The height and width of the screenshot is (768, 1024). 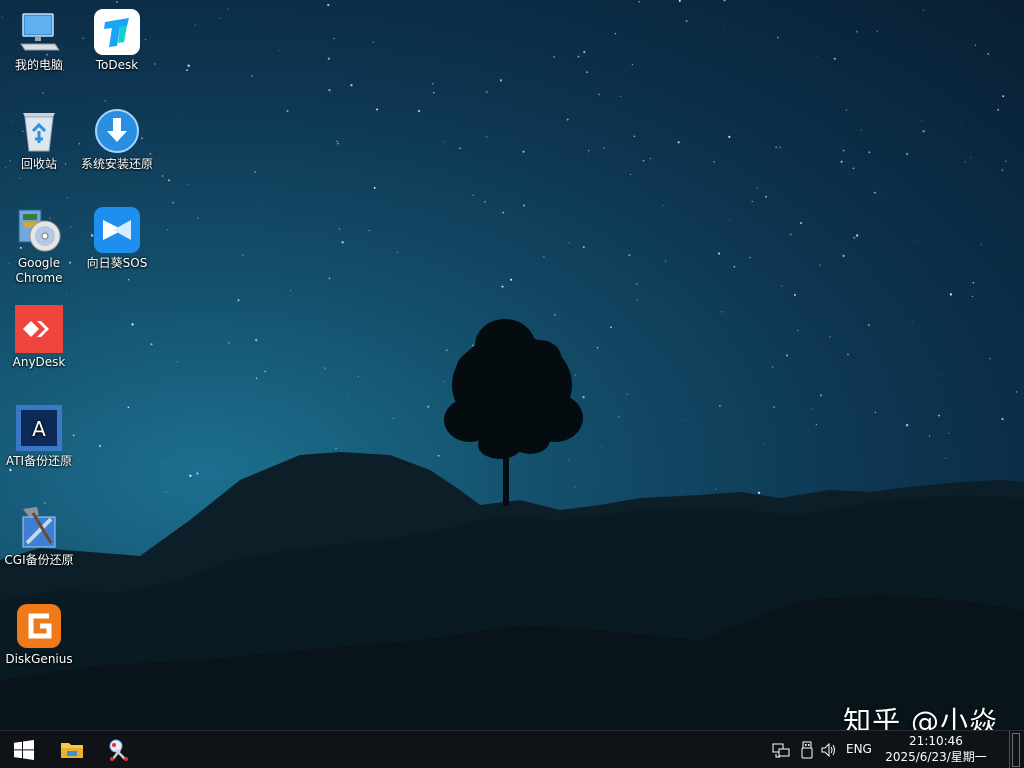 I want to click on system-tray: ENG 21:10:46 2025/6/23/星期一, so click(x=888, y=749).